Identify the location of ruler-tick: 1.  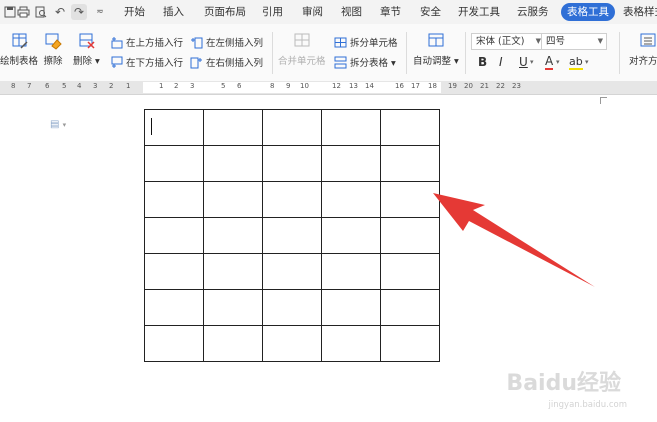
(128, 86).